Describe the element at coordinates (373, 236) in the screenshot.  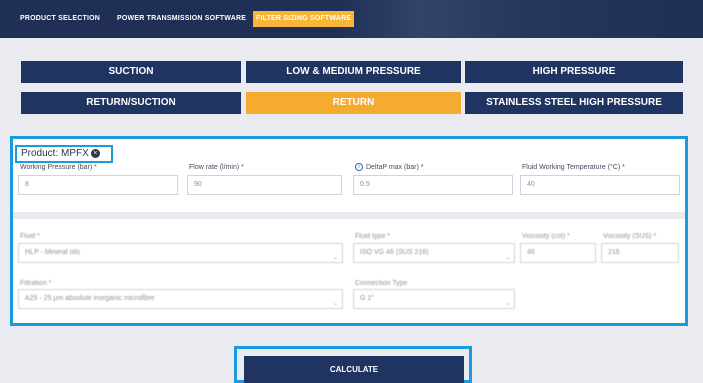
I see `fluid-type-label: Fluid type *` at that location.